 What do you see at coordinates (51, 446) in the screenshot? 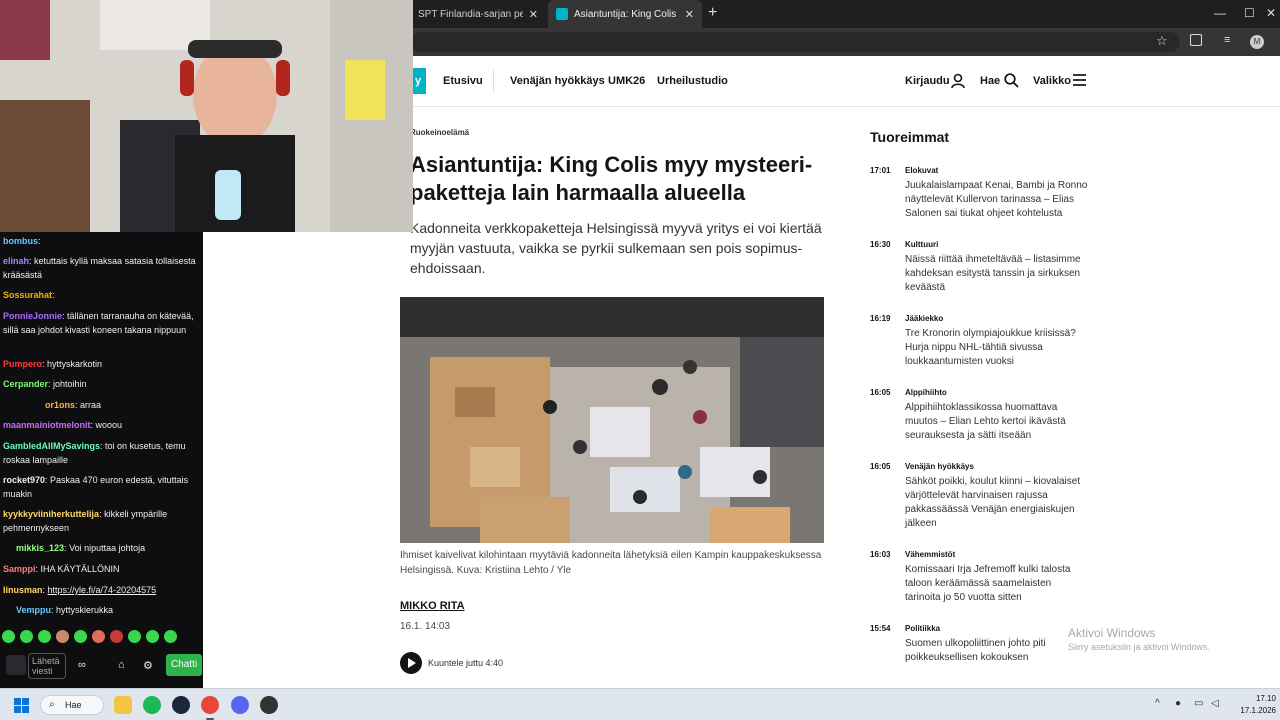
I see `chat-username: GambledAllMySavings` at bounding box center [51, 446].